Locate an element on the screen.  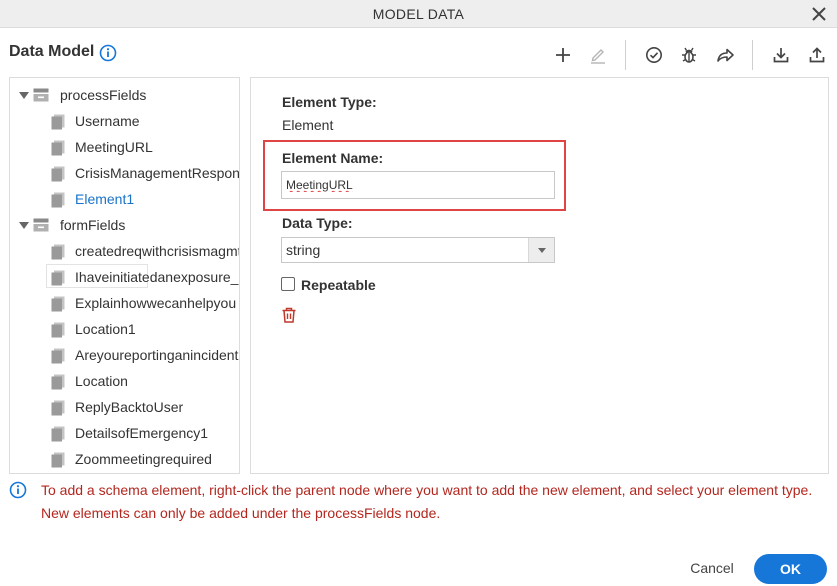
tree-item: ReplyBacktoUser is located at coordinates (124, 407).